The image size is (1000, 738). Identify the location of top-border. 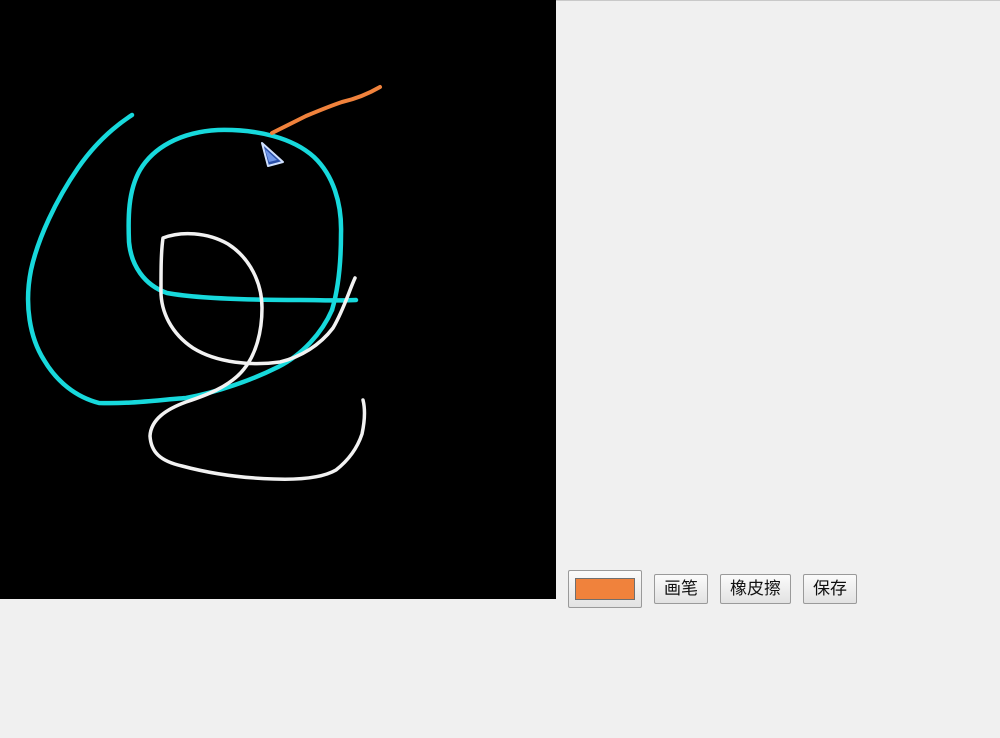
(778, 0).